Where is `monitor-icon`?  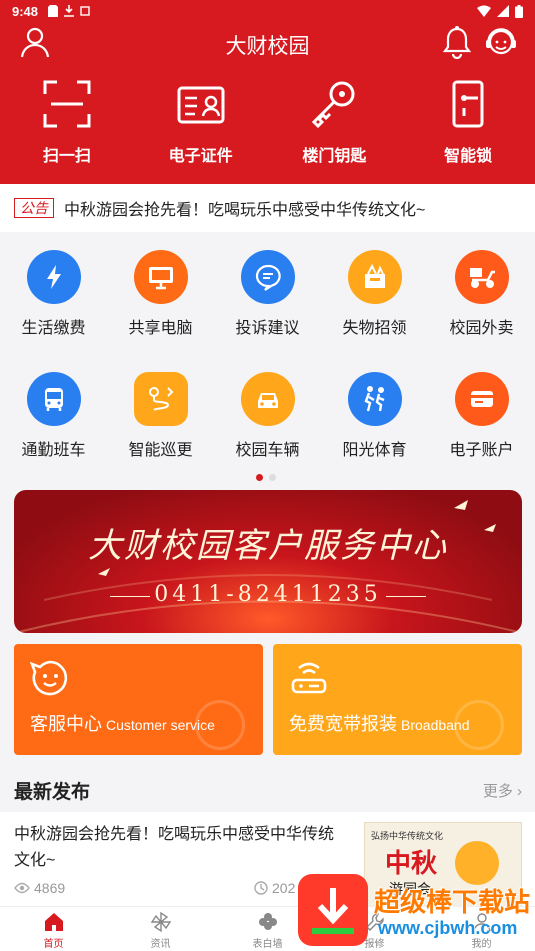 monitor-icon is located at coordinates (160, 277).